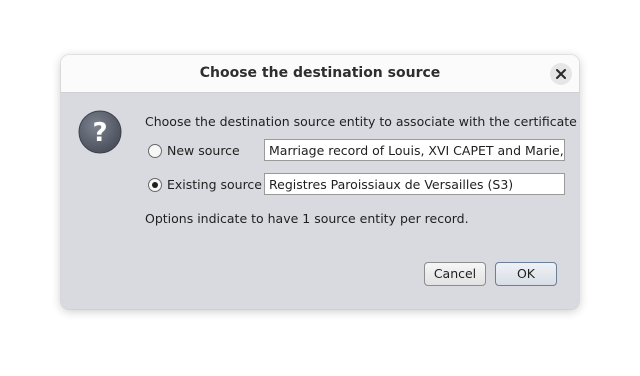 The height and width of the screenshot is (376, 640). I want to click on ok-button: OK, so click(526, 274).